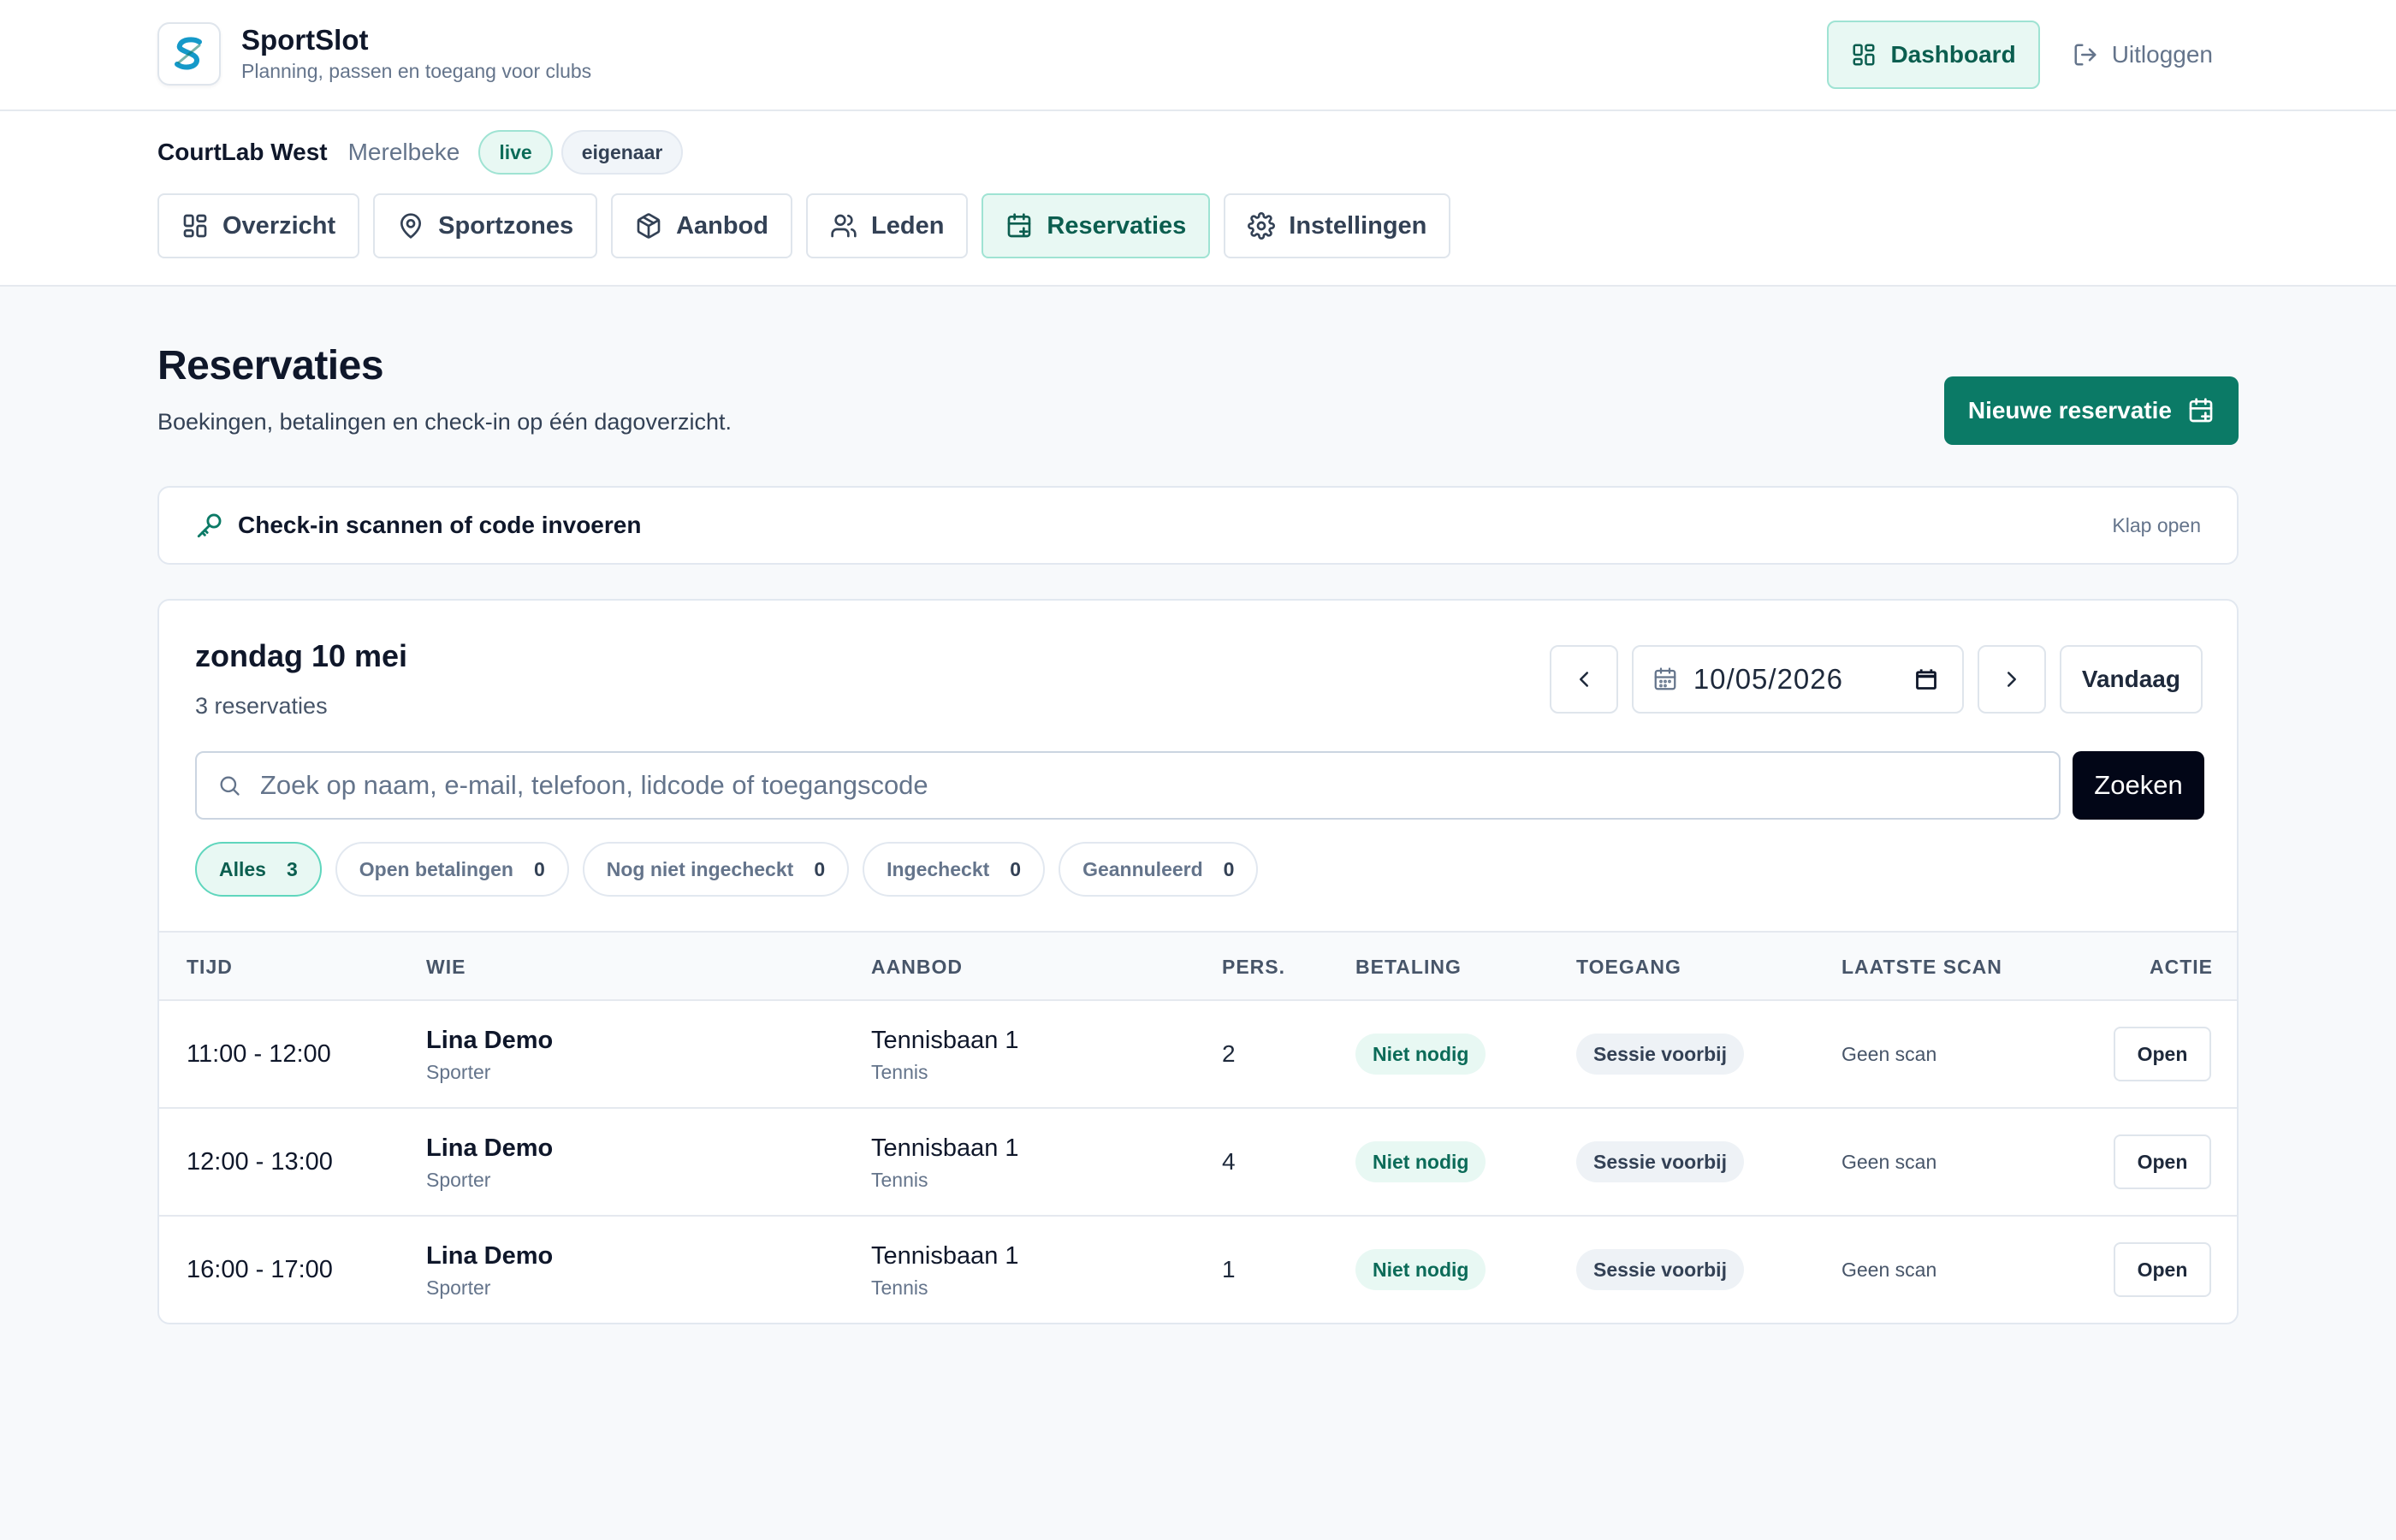  Describe the element at coordinates (1253, 967) in the screenshot. I see `header-persons: PERS.` at that location.